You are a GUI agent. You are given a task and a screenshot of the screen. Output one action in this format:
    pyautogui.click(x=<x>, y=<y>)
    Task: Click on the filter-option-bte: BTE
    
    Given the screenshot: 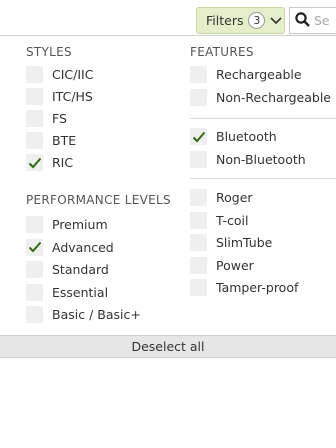 What is the action you would take?
    pyautogui.click(x=51, y=140)
    